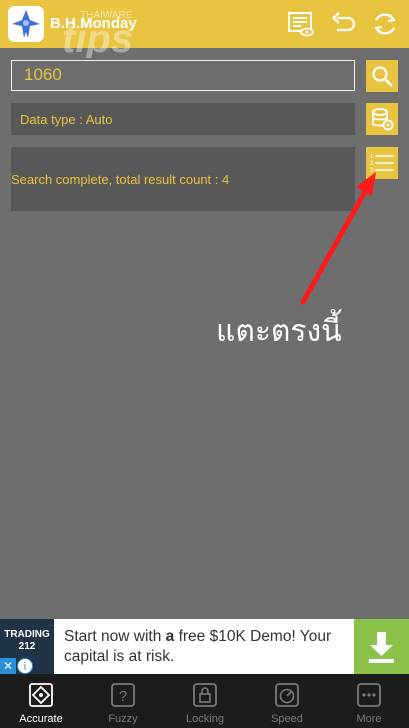 The height and width of the screenshot is (728, 409). Describe the element at coordinates (369, 695) in the screenshot. I see `more-icon` at that location.